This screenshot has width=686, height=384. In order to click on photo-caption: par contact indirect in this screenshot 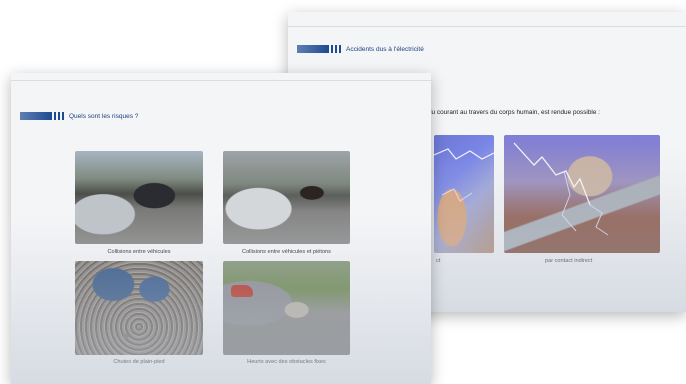, I will do `click(569, 261)`.